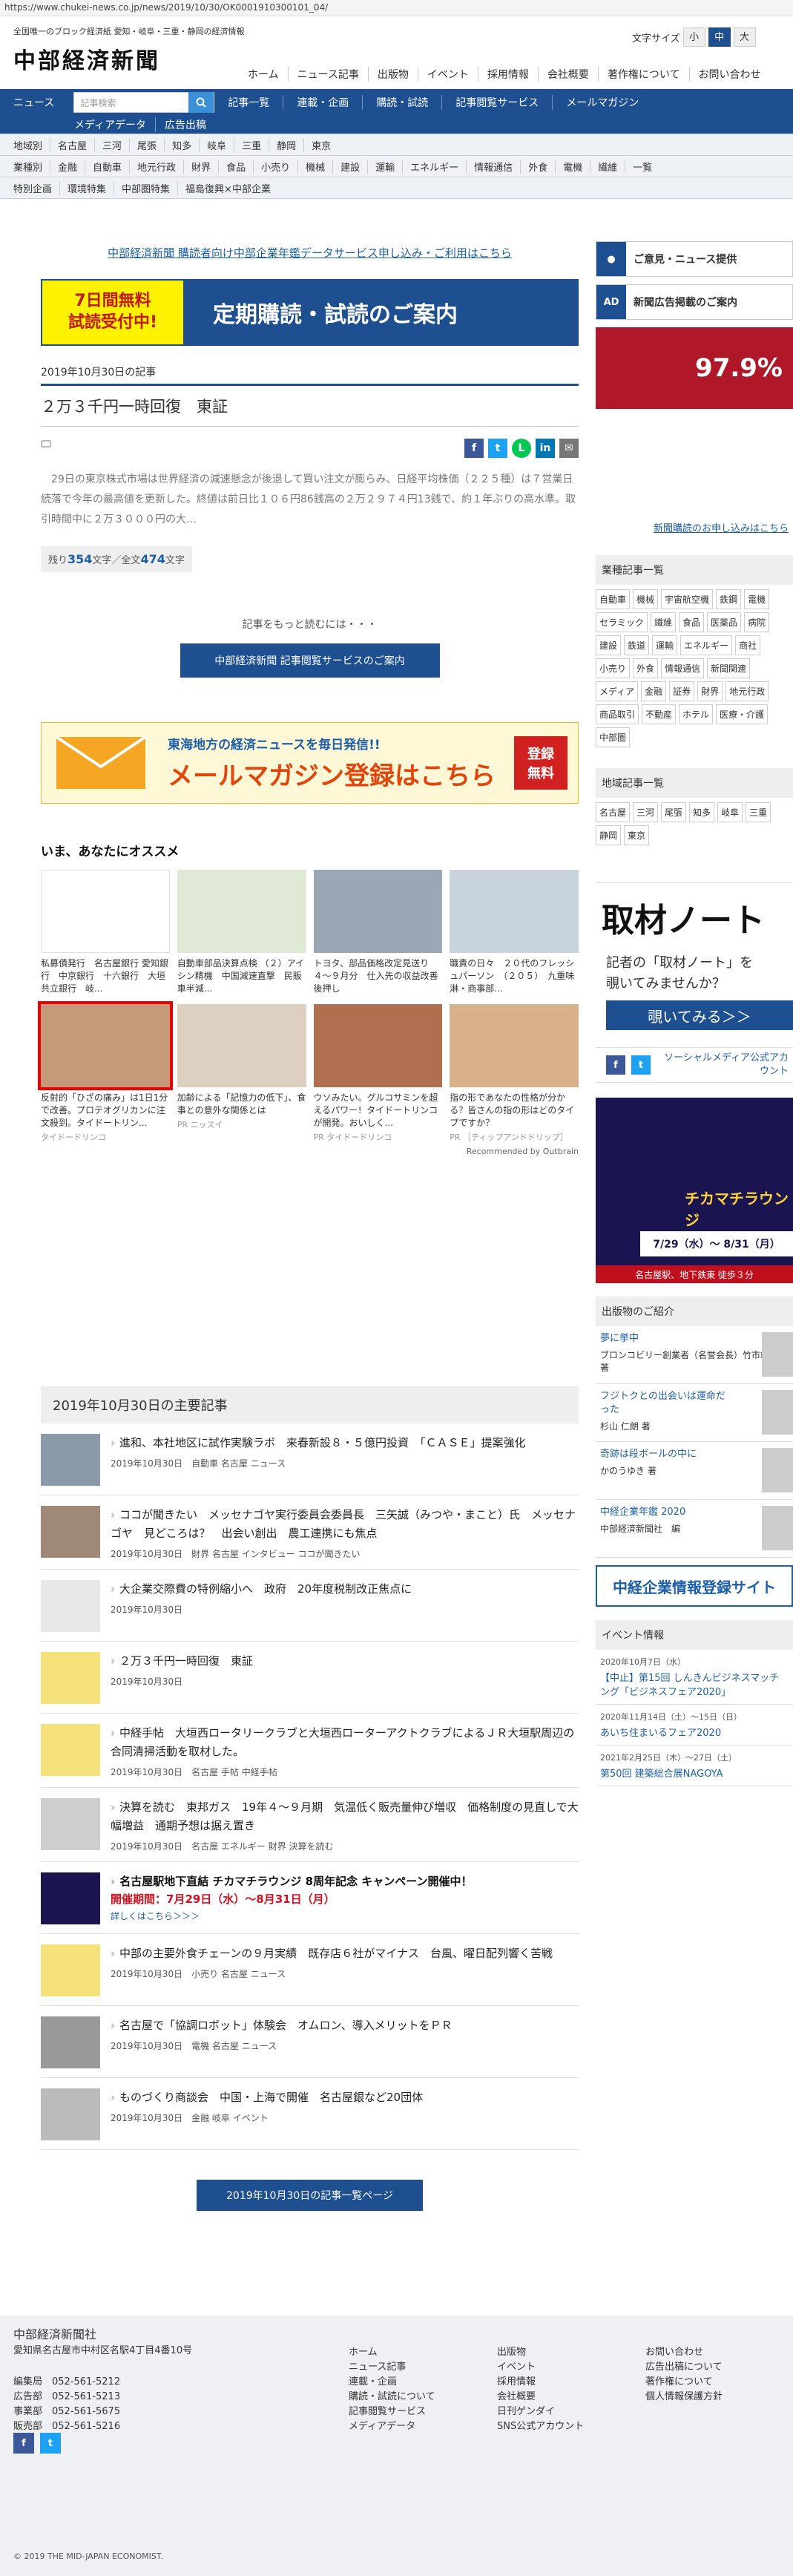  Describe the element at coordinates (694, 1190) in the screenshot. I see `lounge-ad: チカマチラウンジ 7/29（水）～ 8/31（月） 名古屋駅、地下鉄東 徒歩３分` at that location.